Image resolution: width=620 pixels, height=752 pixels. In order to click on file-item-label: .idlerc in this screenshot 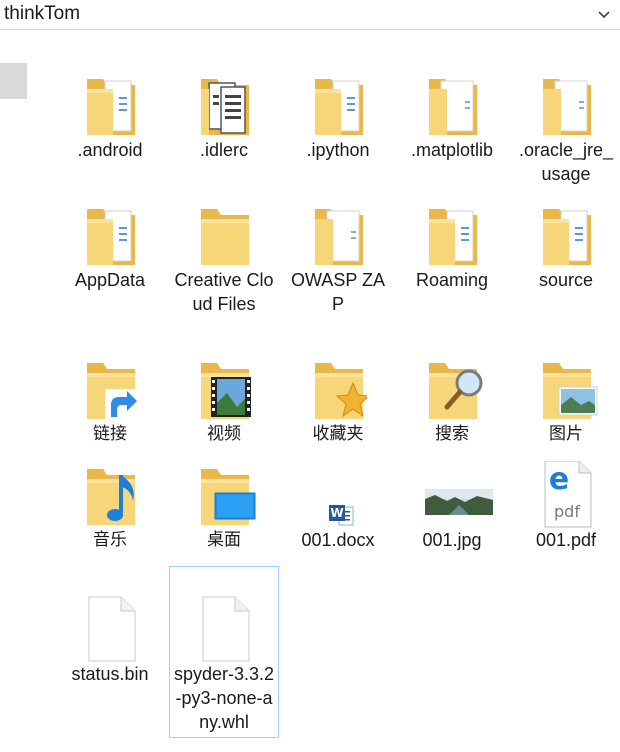, I will do `click(223, 150)`.